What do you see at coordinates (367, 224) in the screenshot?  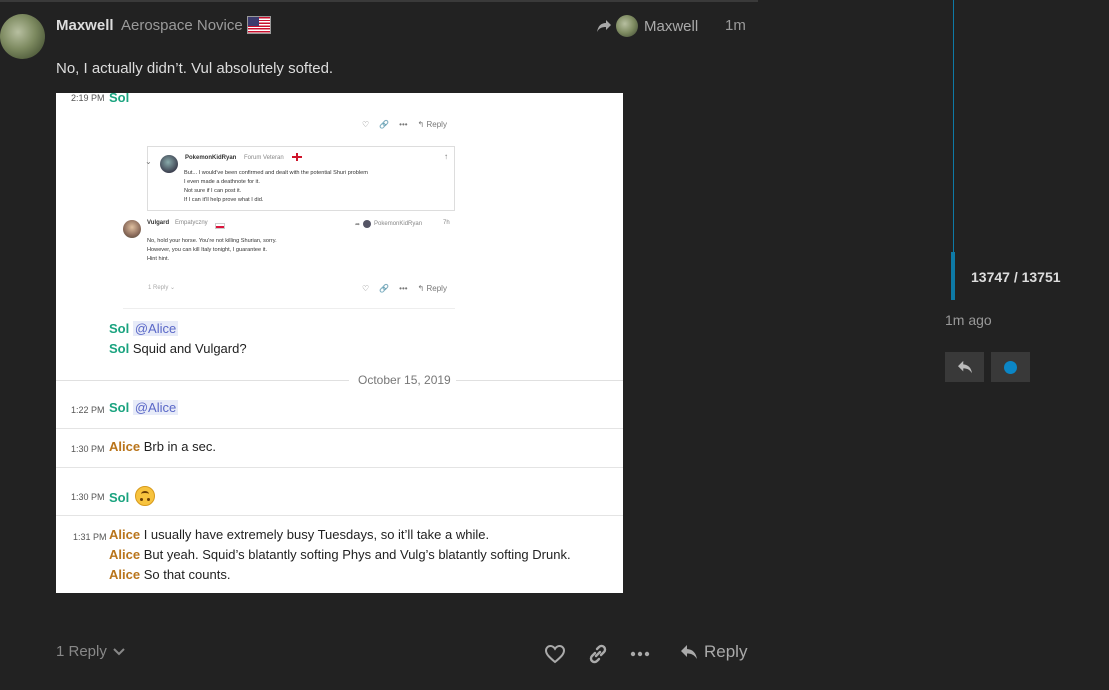 I see `mini-avatar` at bounding box center [367, 224].